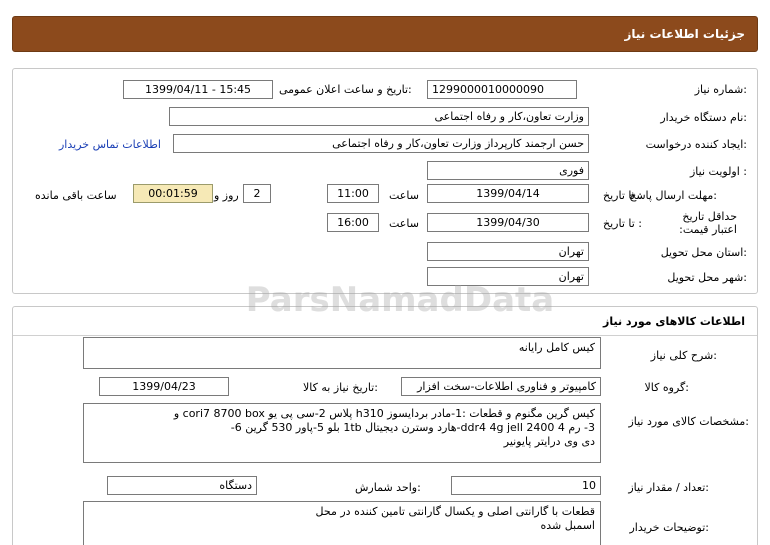 Image resolution: width=770 pixels, height=545 pixels. Describe the element at coordinates (345, 89) in the screenshot. I see `announce-label: تاریخ و ساعت اعلان عمومی:` at that location.